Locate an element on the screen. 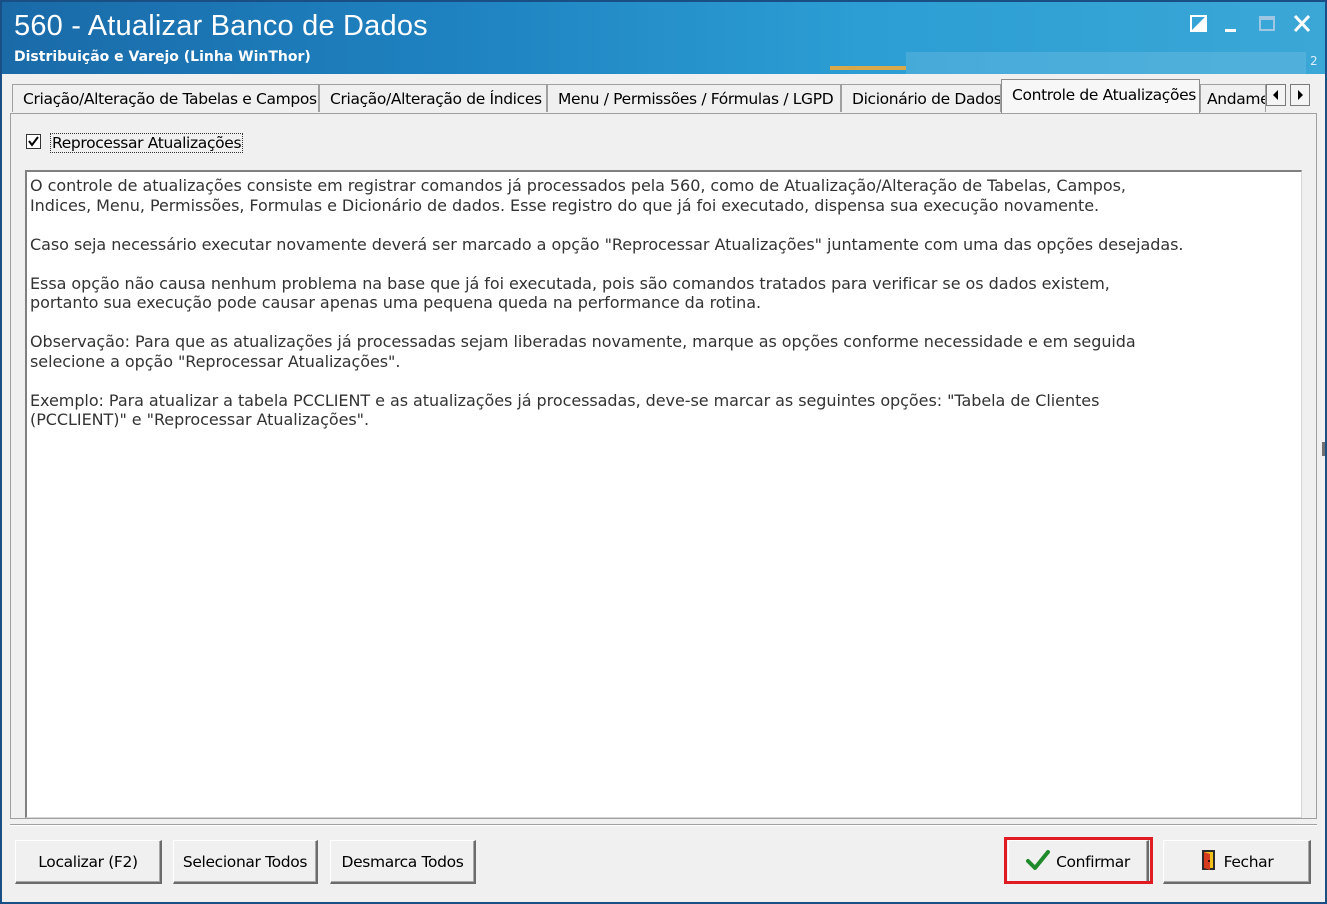 The width and height of the screenshot is (1327, 904). tab-indices: Criação/Alteração de Índices is located at coordinates (433, 98).